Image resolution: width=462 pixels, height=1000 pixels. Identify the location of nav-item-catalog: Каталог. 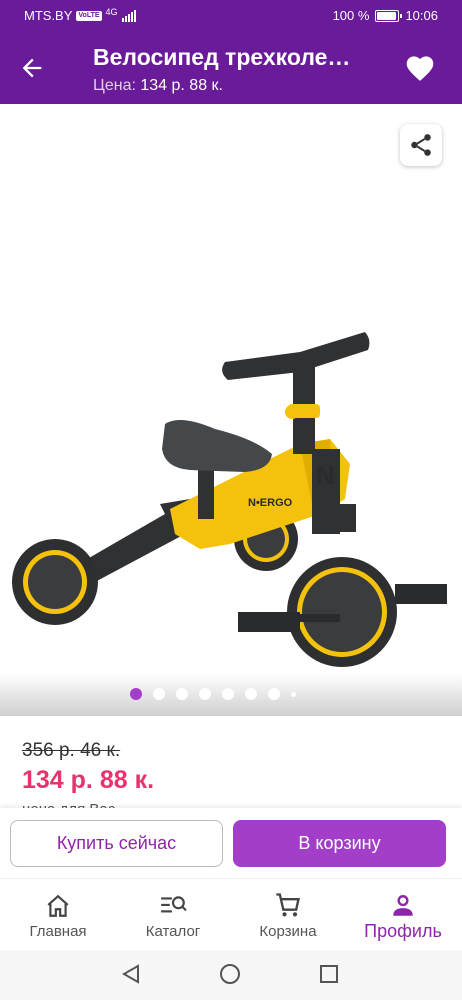
(173, 915).